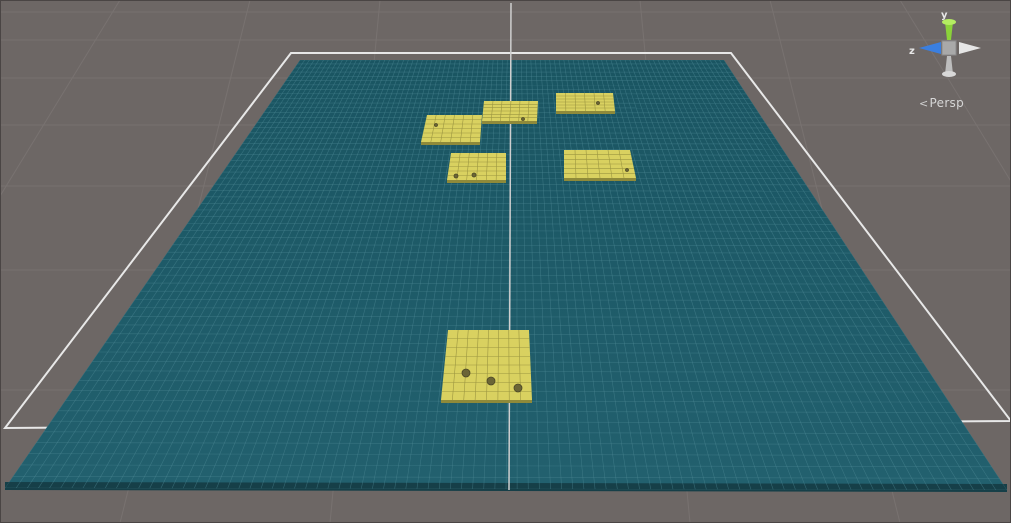 The image size is (1011, 523). I want to click on gizmo-graphic, so click(950, 48).